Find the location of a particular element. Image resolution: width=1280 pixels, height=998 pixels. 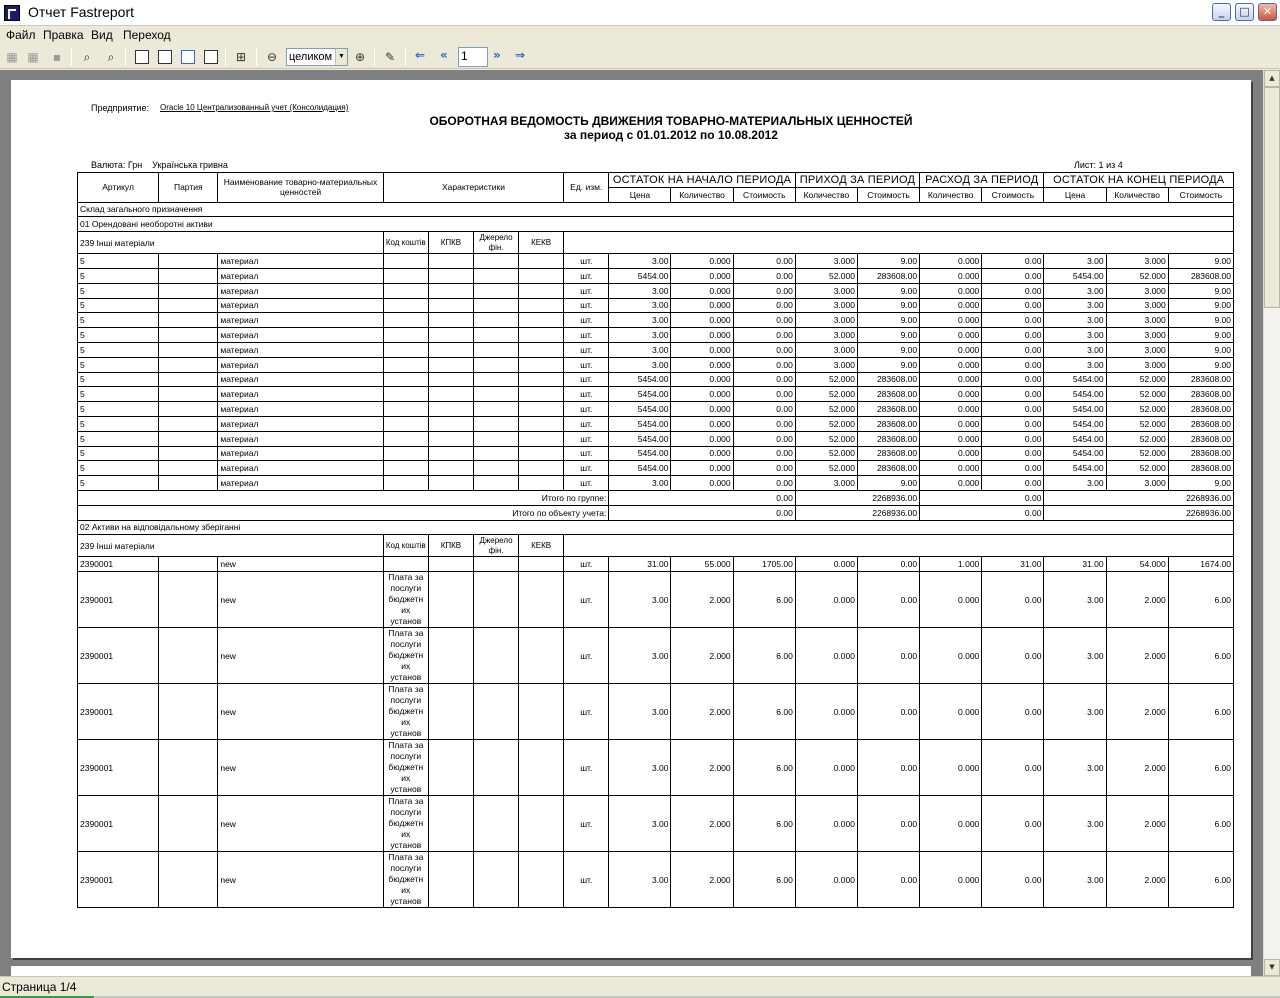

menu-view: Вид is located at coordinates (102, 35).